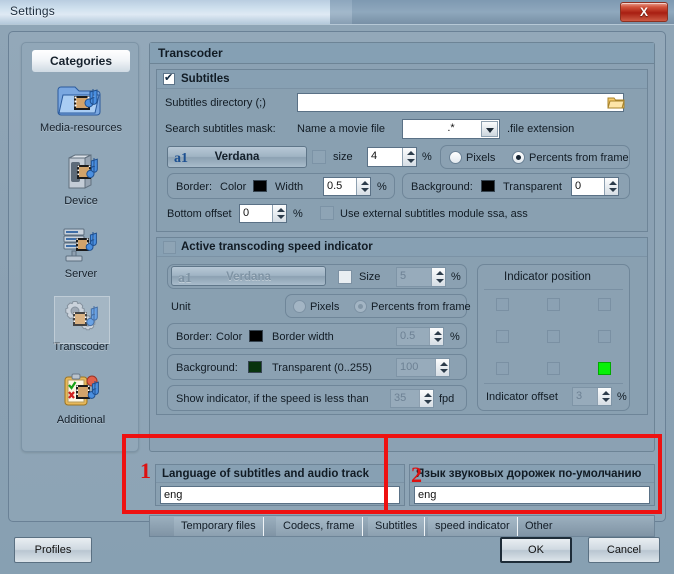 The image size is (674, 574). Describe the element at coordinates (473, 526) in the screenshot. I see `tab-speed-indicator: speed indicator` at that location.